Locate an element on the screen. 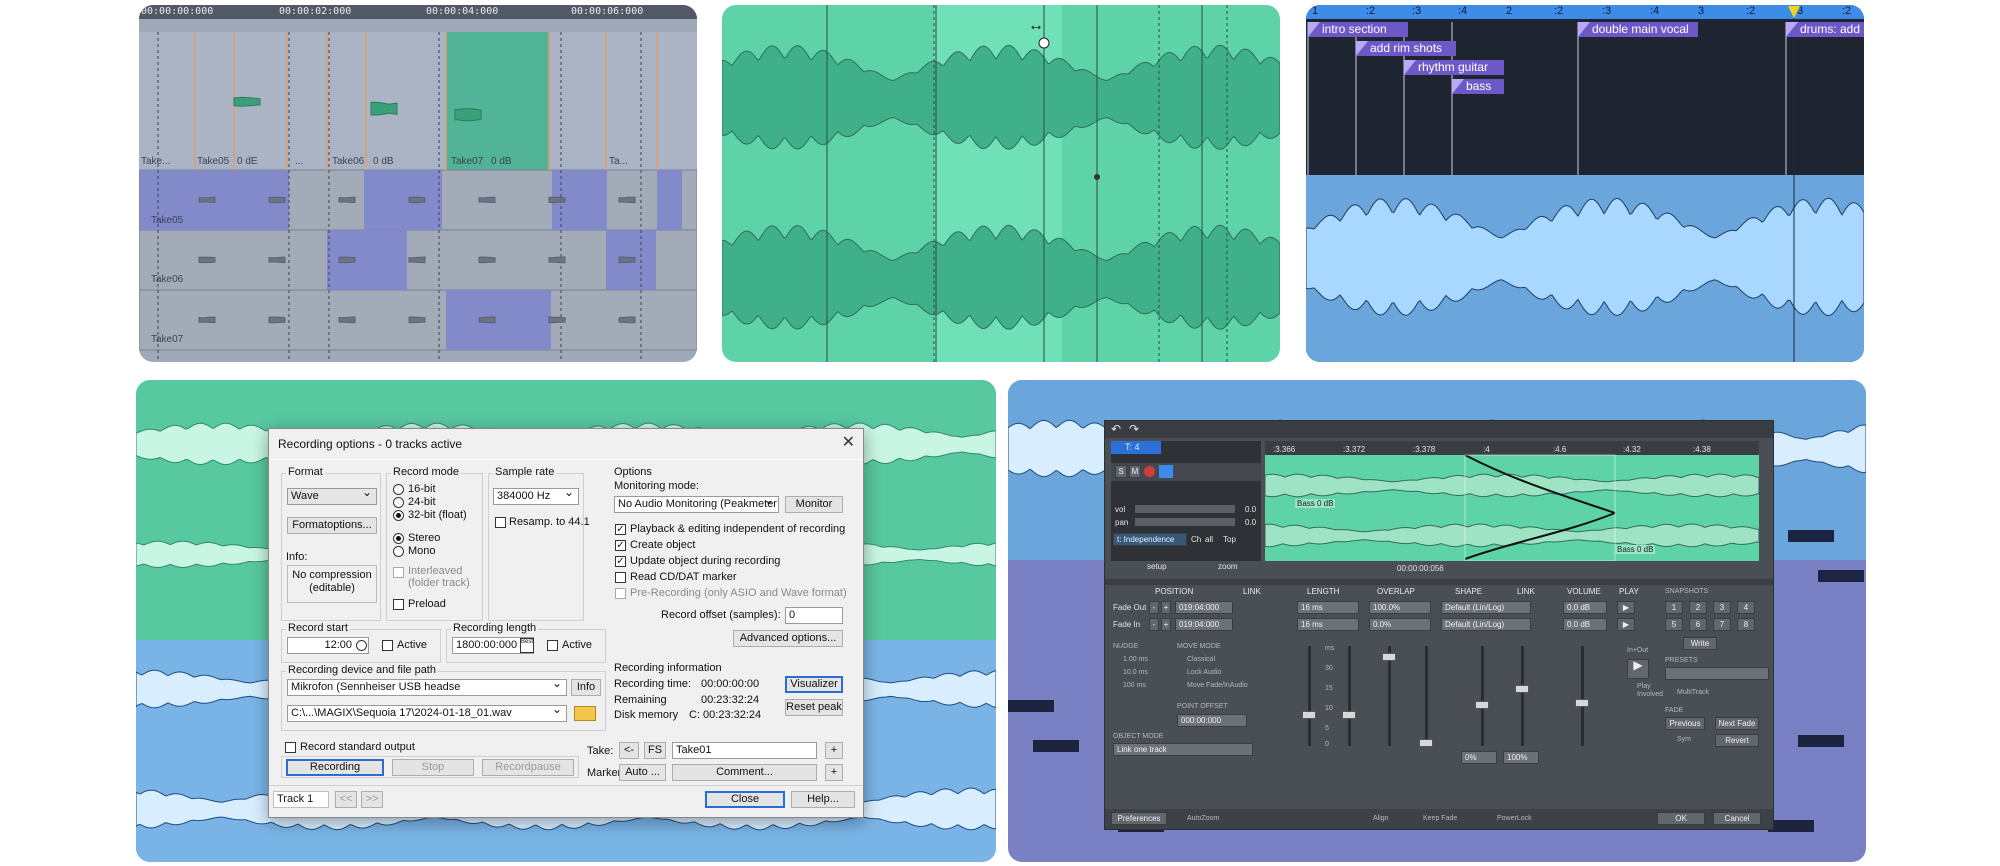  play-out-button: ▶ is located at coordinates (1626, 607).